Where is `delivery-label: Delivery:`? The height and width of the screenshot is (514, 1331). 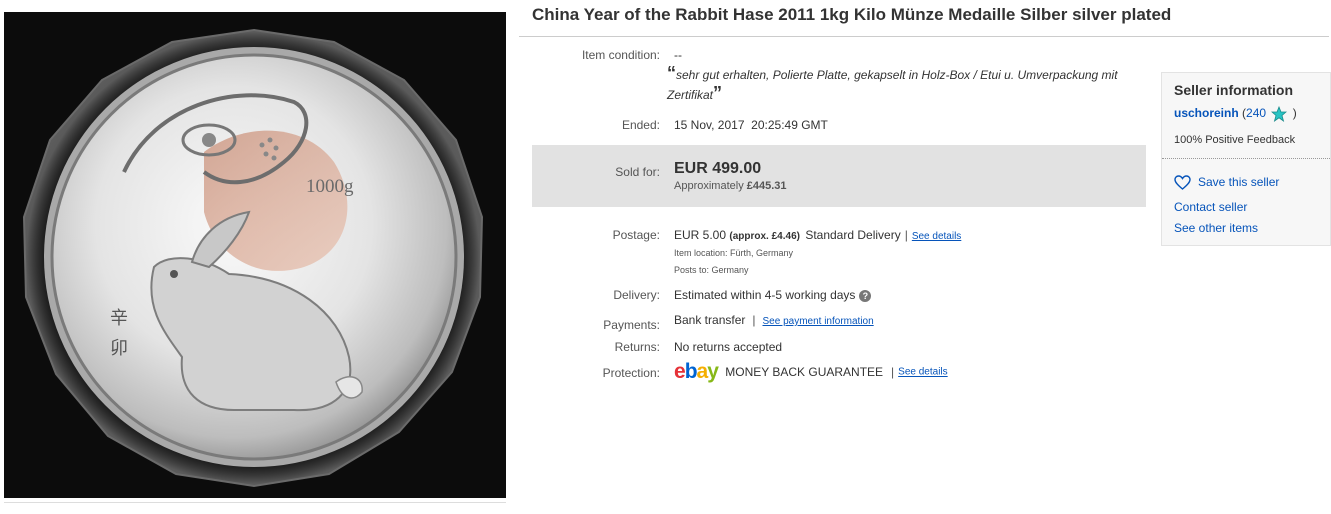
delivery-label: Delivery: is located at coordinates (636, 295).